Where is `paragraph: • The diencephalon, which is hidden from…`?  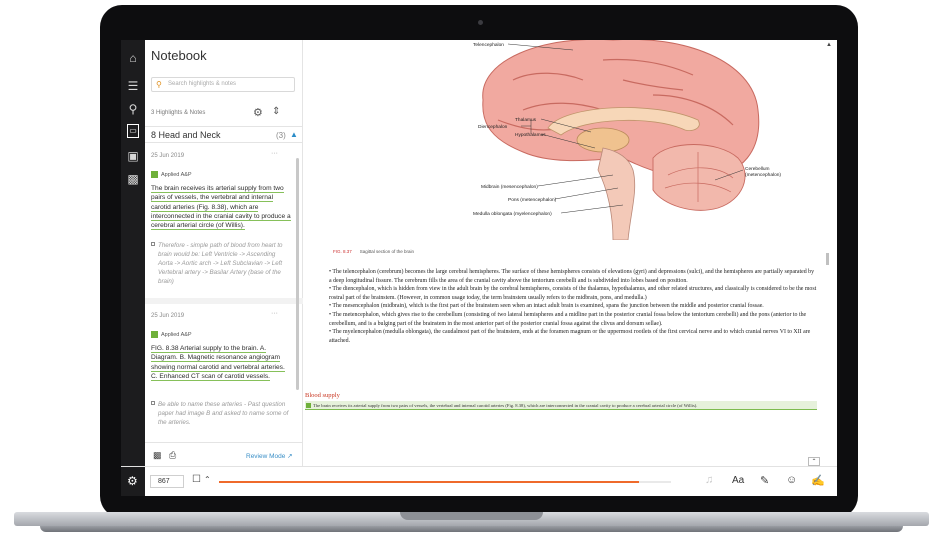 paragraph: • The diencephalon, which is hidden from… is located at coordinates (573, 293).